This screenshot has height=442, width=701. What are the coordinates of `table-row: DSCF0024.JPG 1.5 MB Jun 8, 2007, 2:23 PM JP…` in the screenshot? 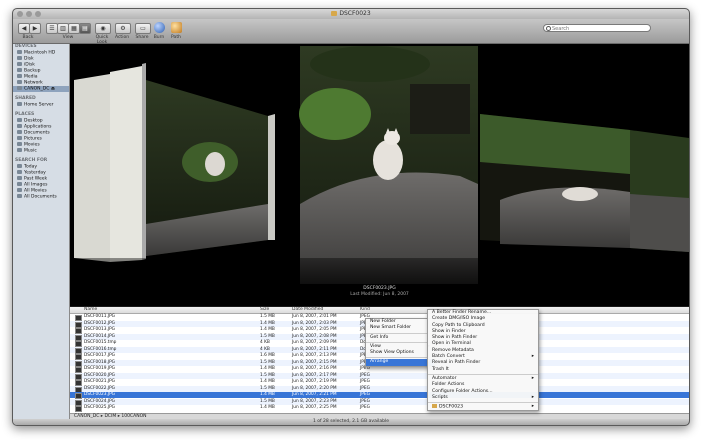 It's located at (379, 402).